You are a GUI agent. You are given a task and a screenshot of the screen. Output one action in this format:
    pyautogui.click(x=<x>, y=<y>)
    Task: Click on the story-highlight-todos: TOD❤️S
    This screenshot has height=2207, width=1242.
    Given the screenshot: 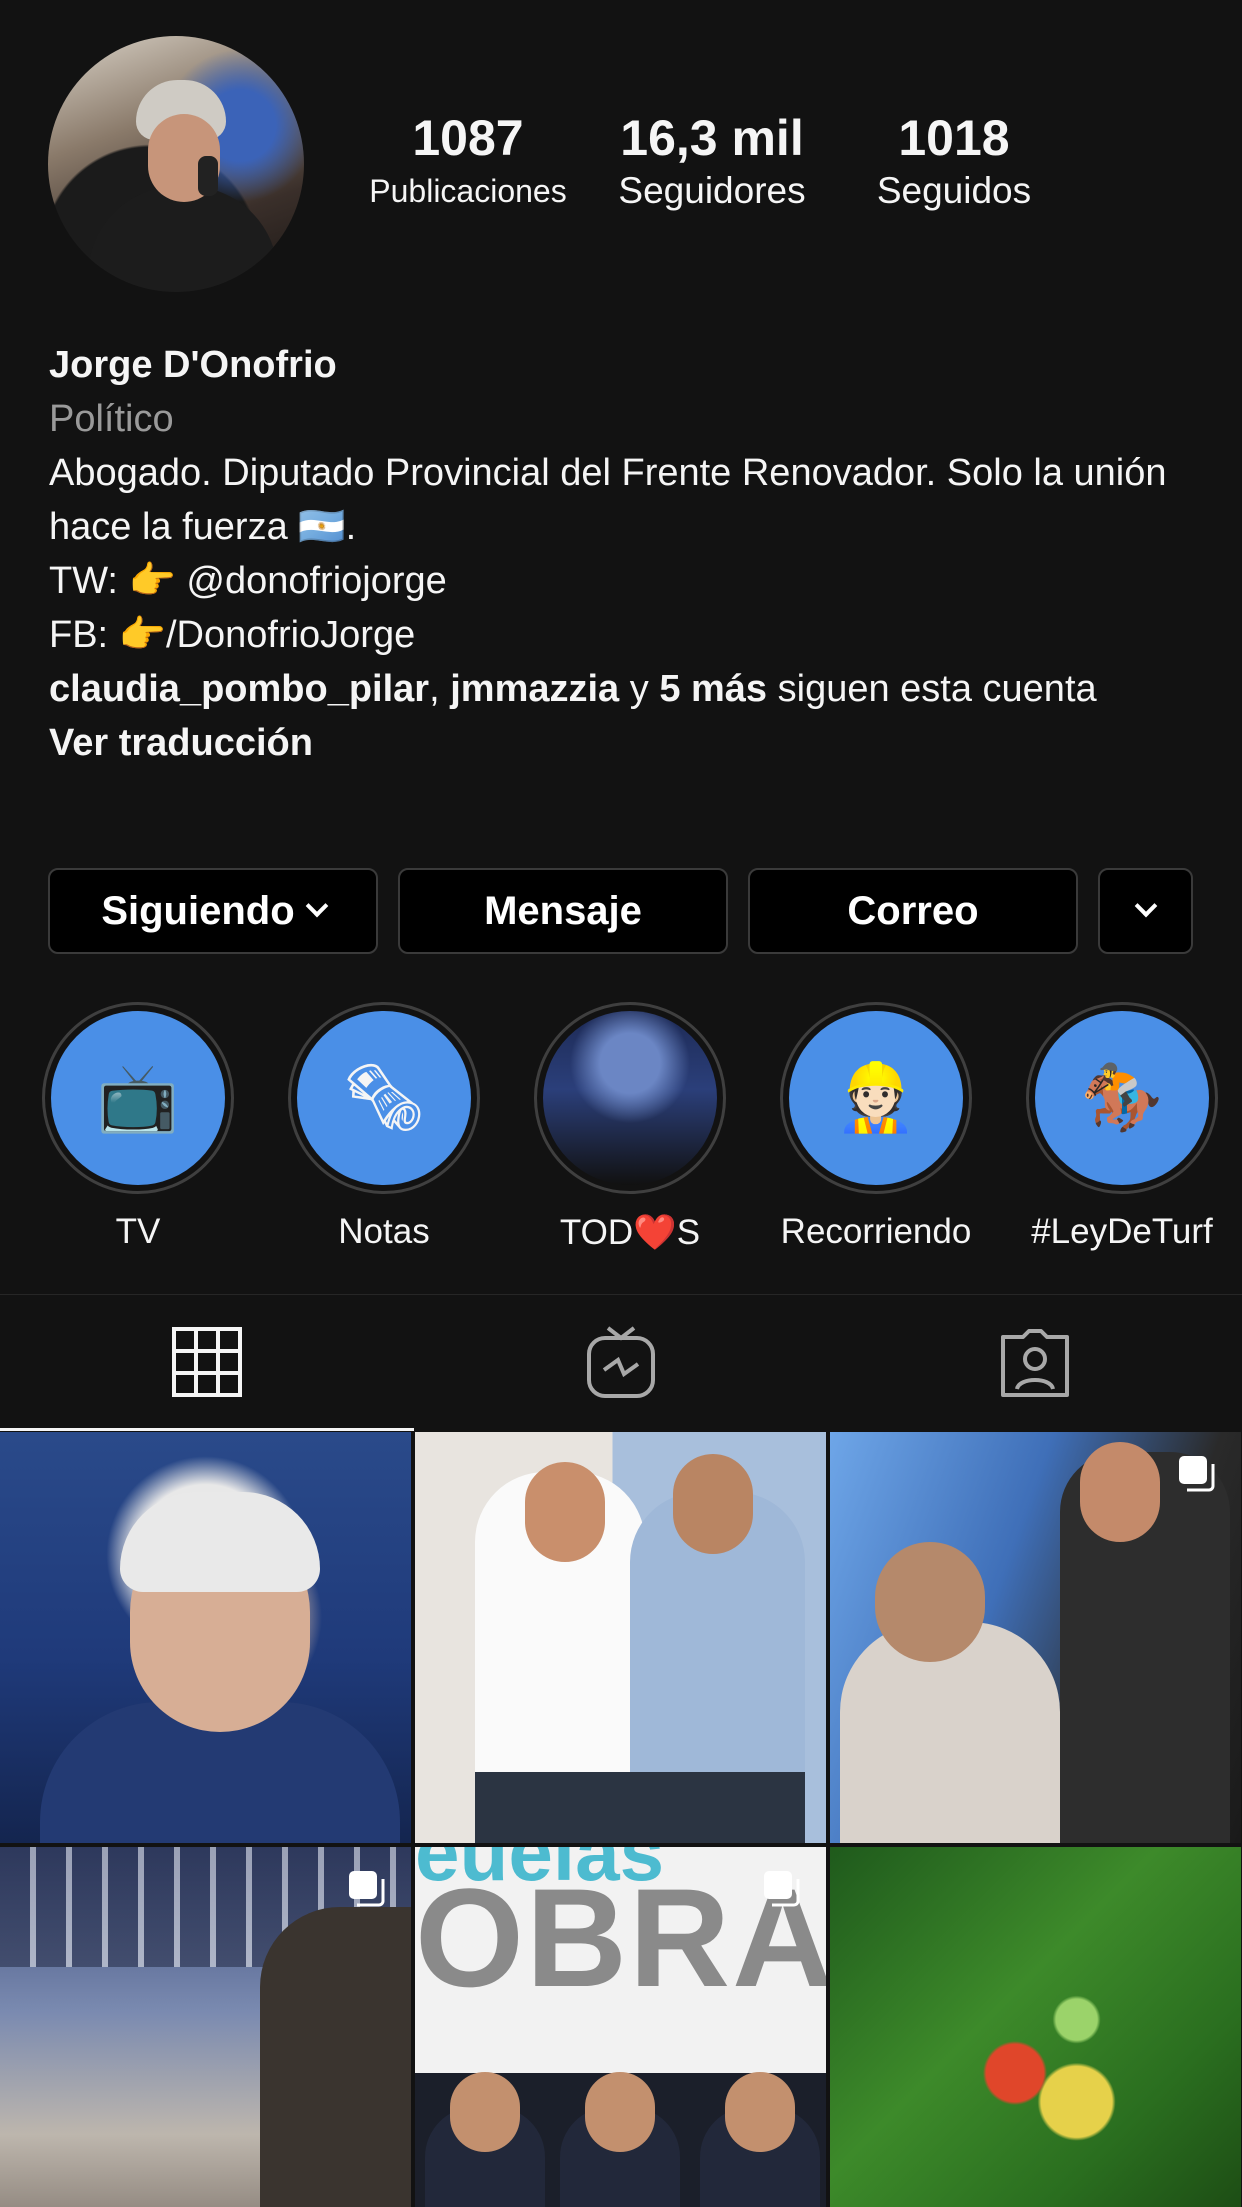 What is the action you would take?
    pyautogui.click(x=630, y=1127)
    